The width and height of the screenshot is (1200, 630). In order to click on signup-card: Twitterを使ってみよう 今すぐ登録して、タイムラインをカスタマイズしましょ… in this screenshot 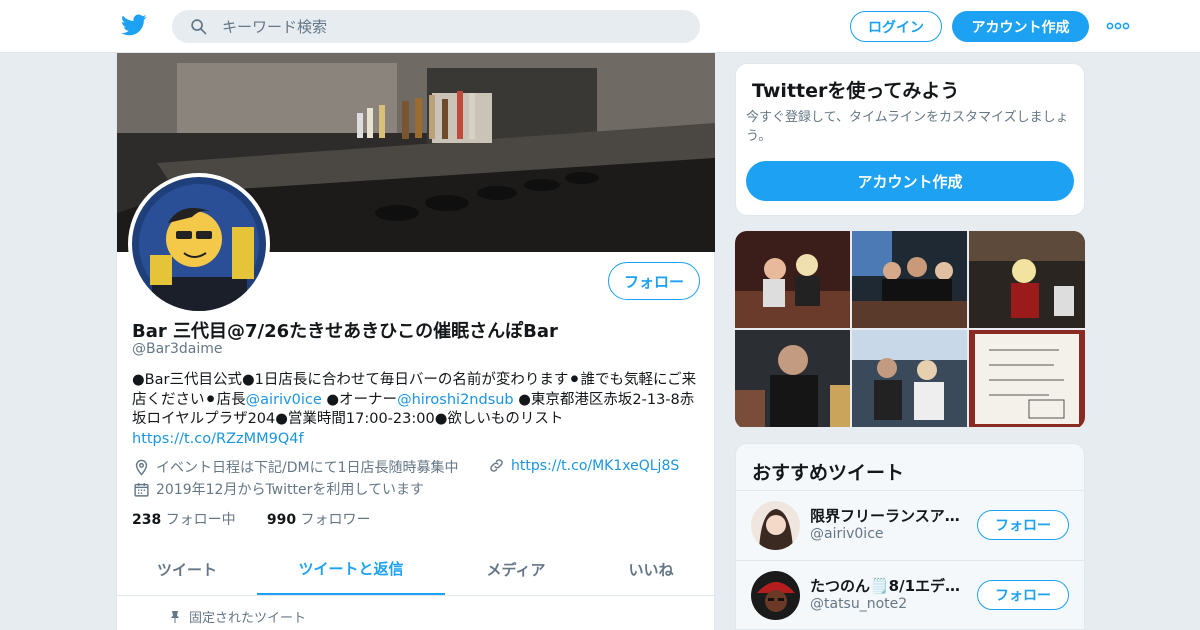, I will do `click(910, 139)`.